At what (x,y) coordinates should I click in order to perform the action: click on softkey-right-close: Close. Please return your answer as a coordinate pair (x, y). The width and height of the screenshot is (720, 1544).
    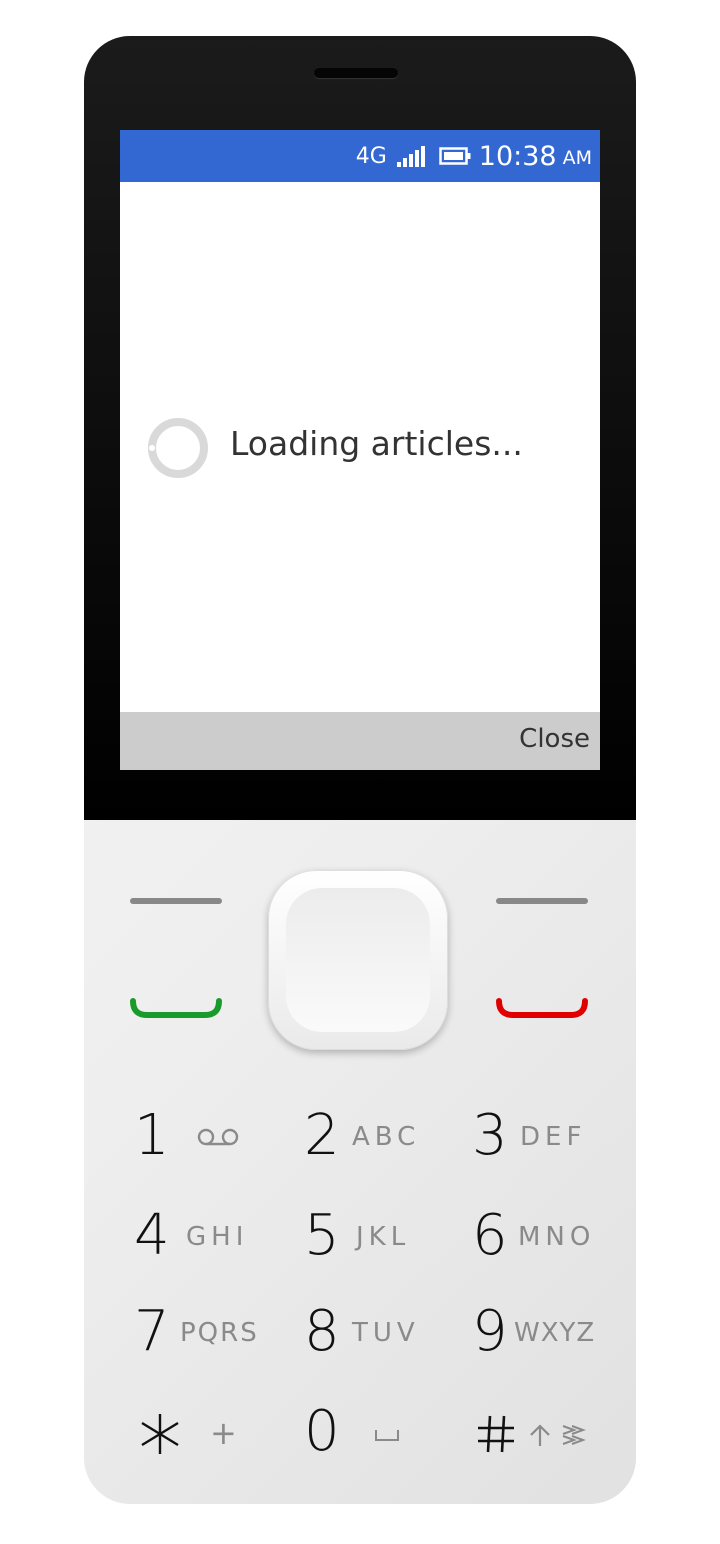
    Looking at the image, I should click on (554, 739).